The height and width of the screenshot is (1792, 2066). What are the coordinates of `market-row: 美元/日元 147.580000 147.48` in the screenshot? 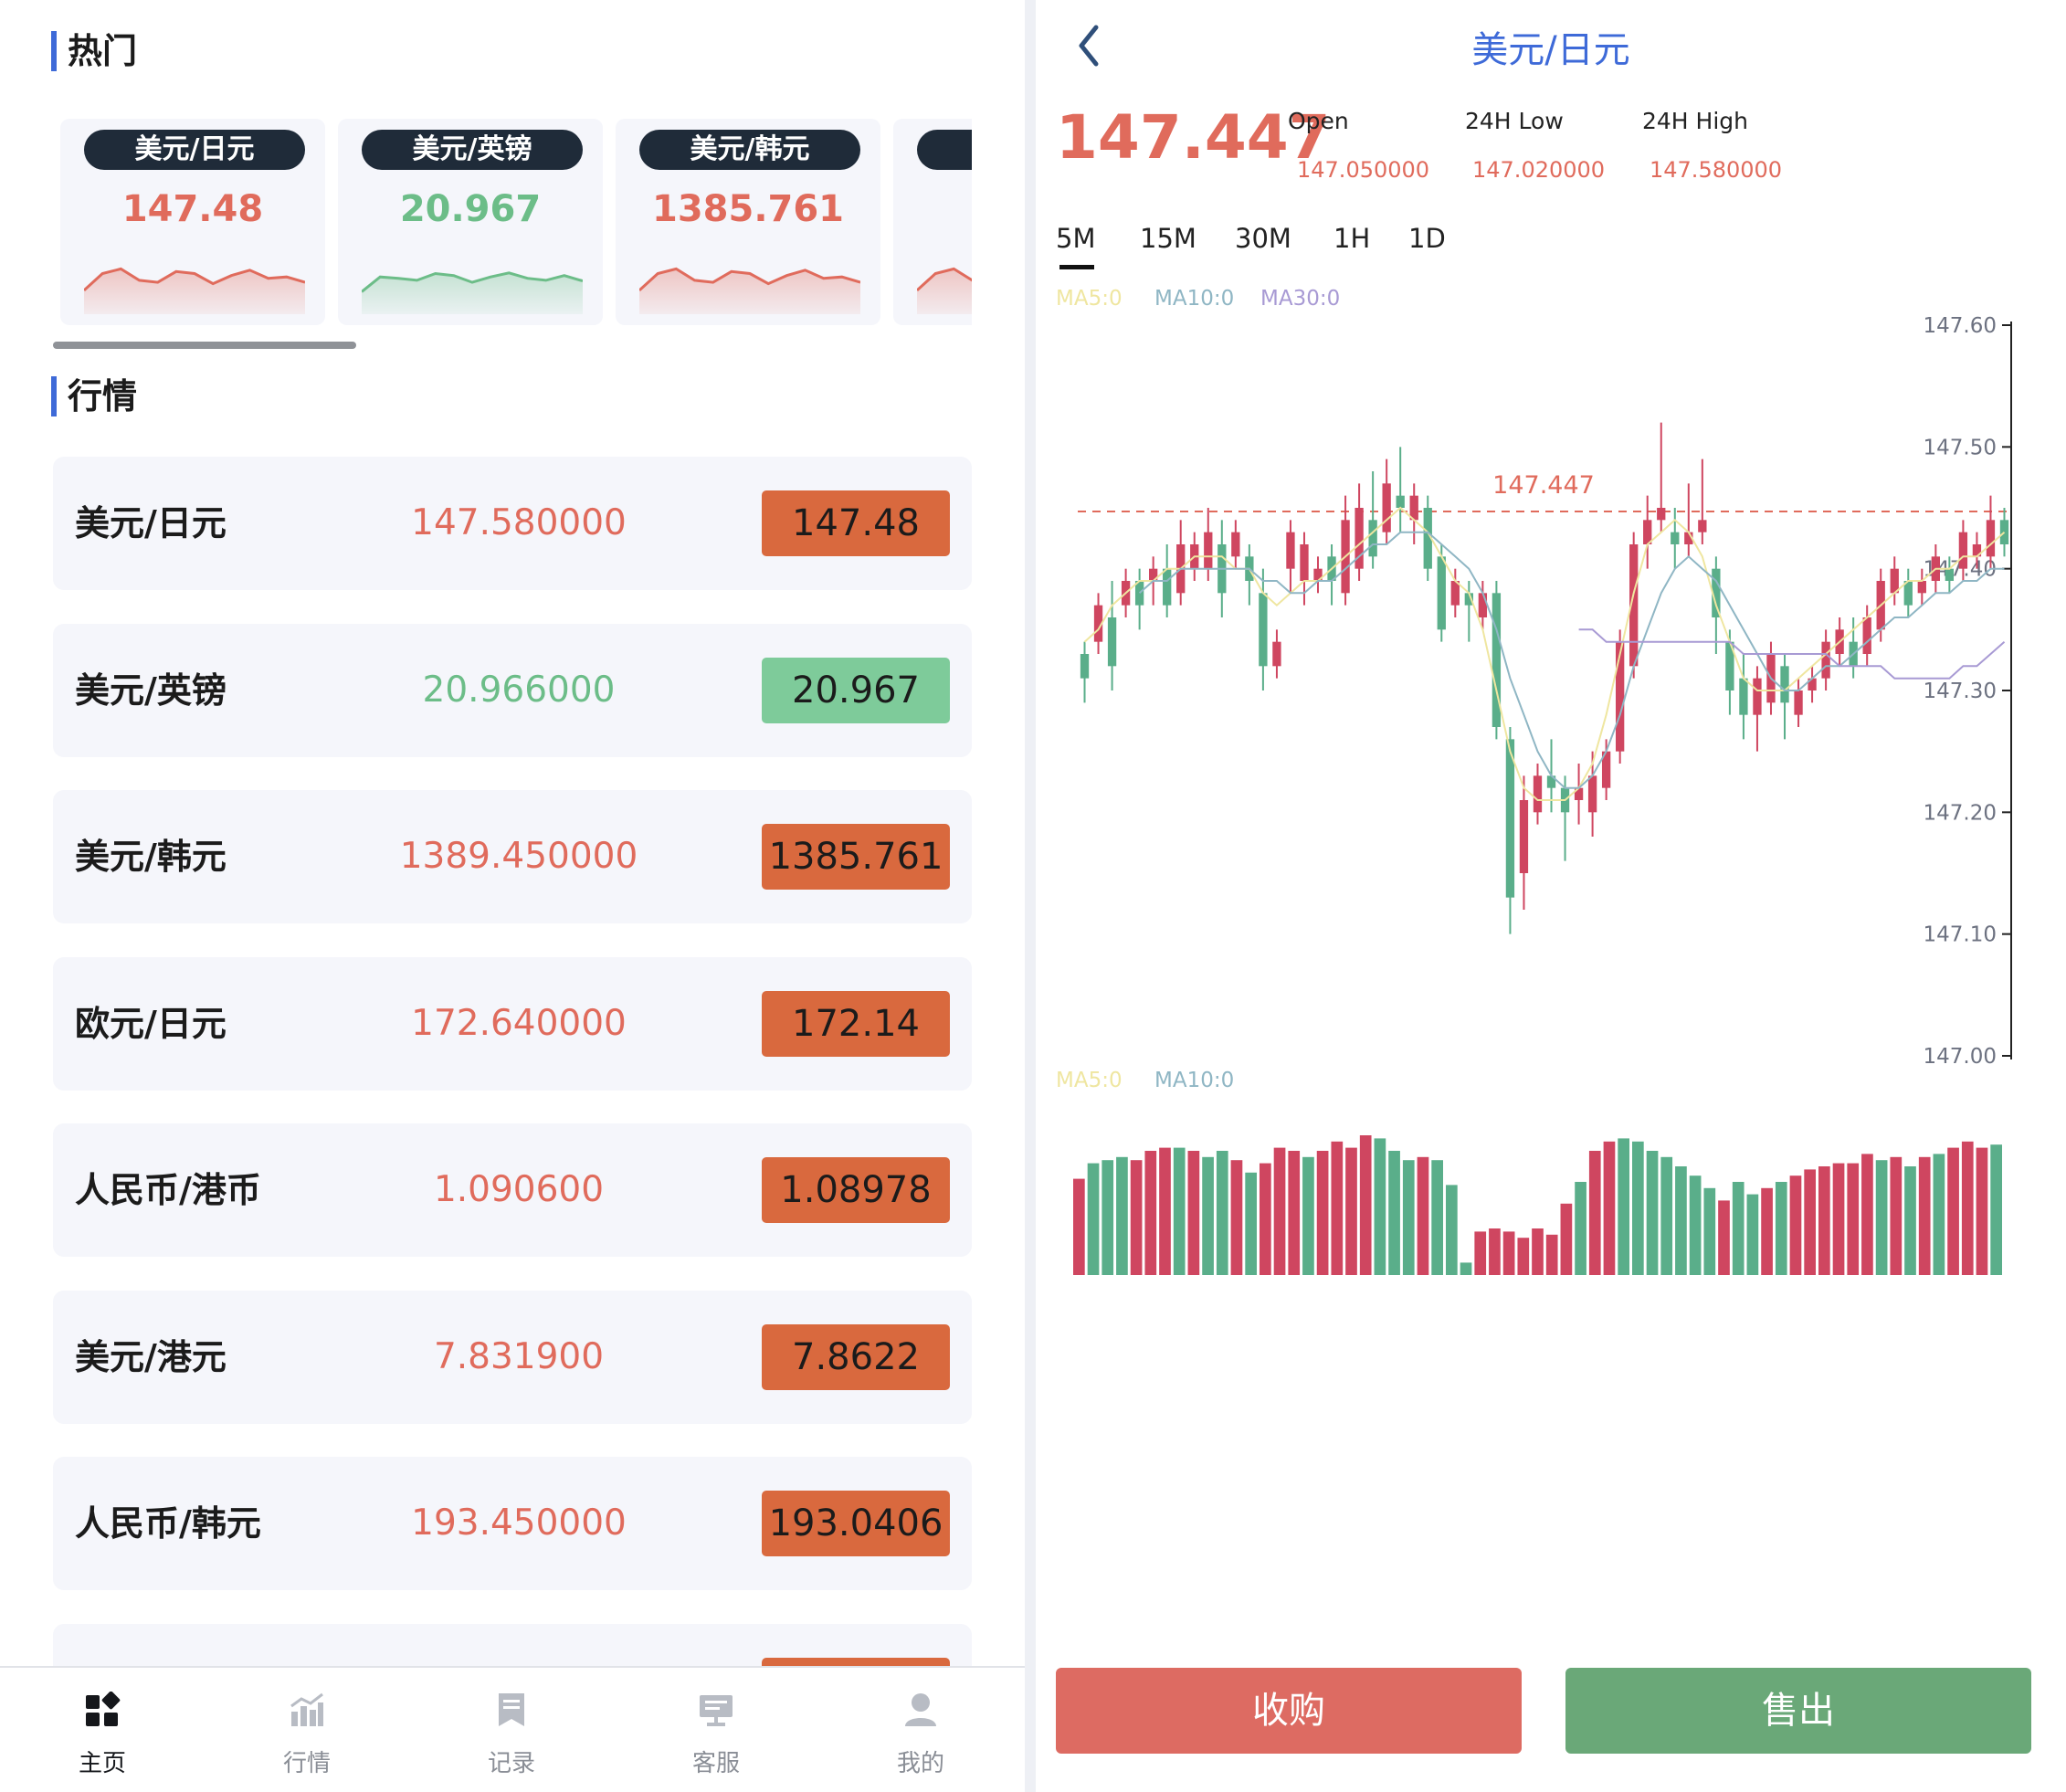 It's located at (512, 523).